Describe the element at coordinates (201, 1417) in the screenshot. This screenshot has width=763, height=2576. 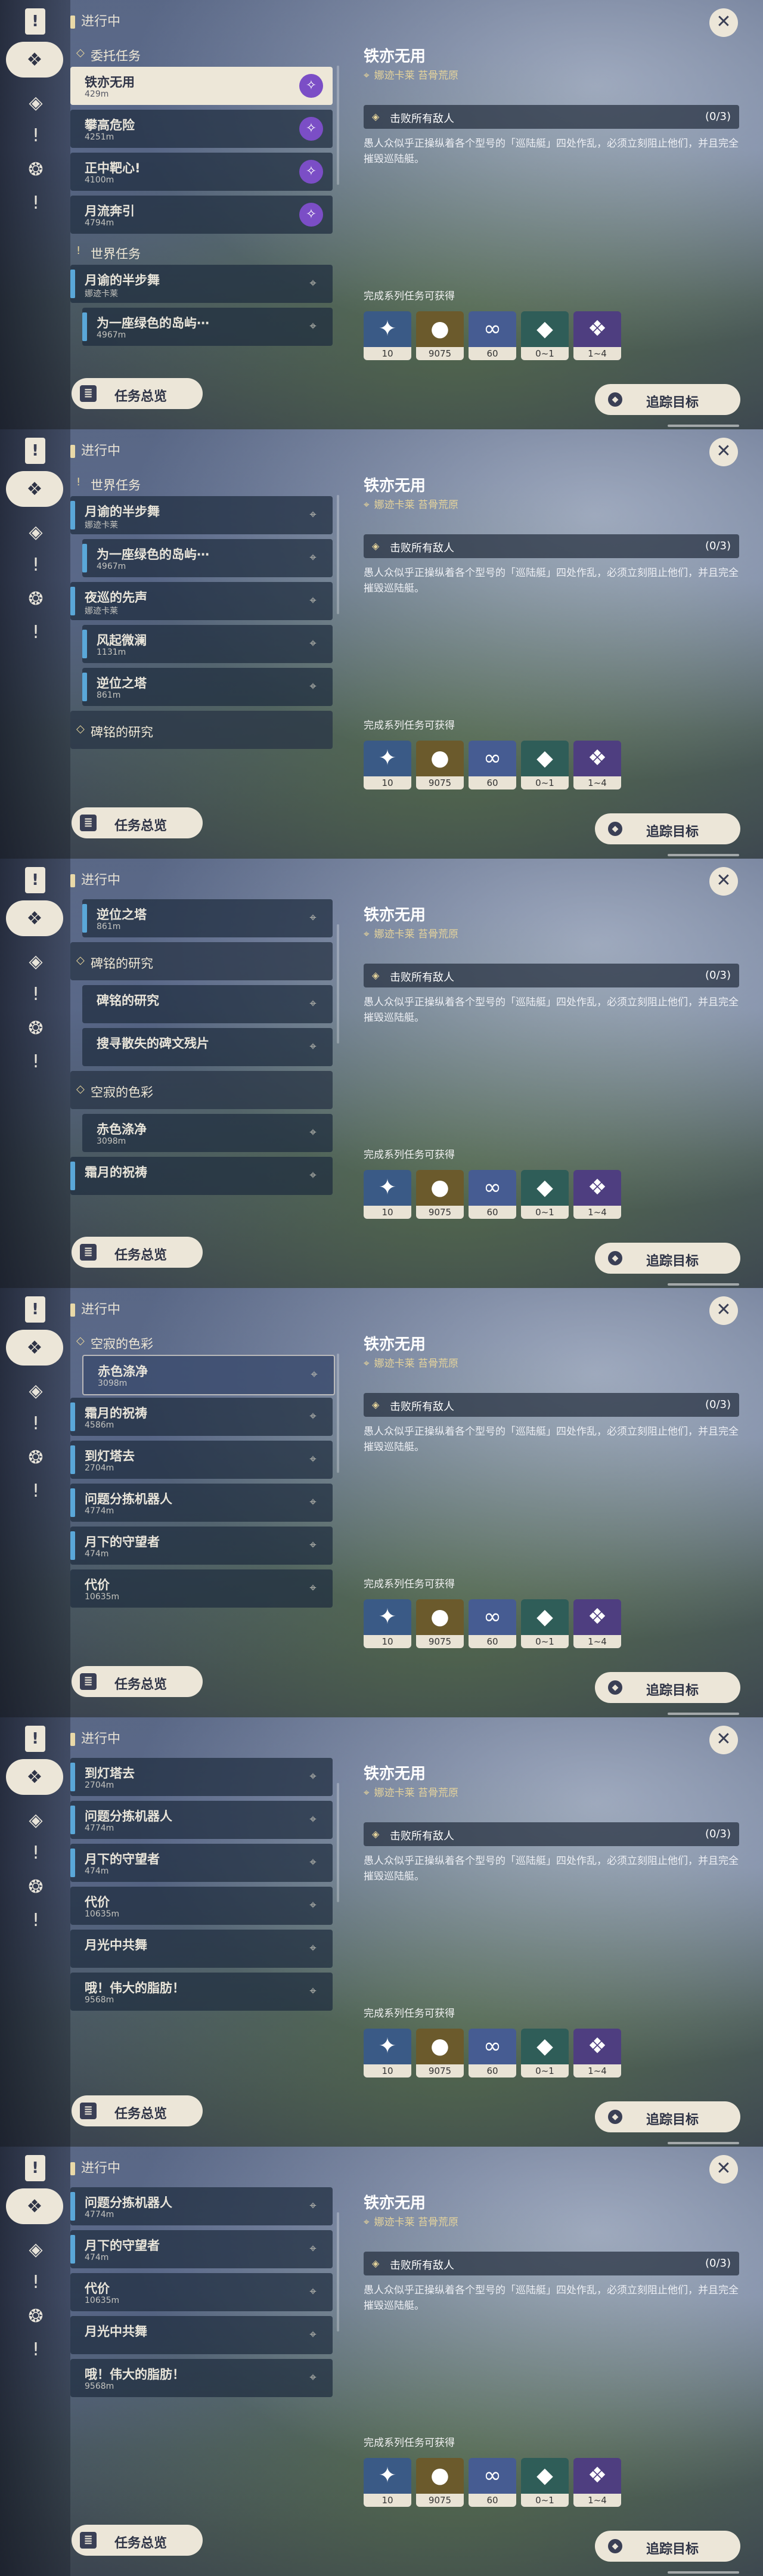
I see `quest-row: 霜月的祝祷 4586m ⌖` at that location.